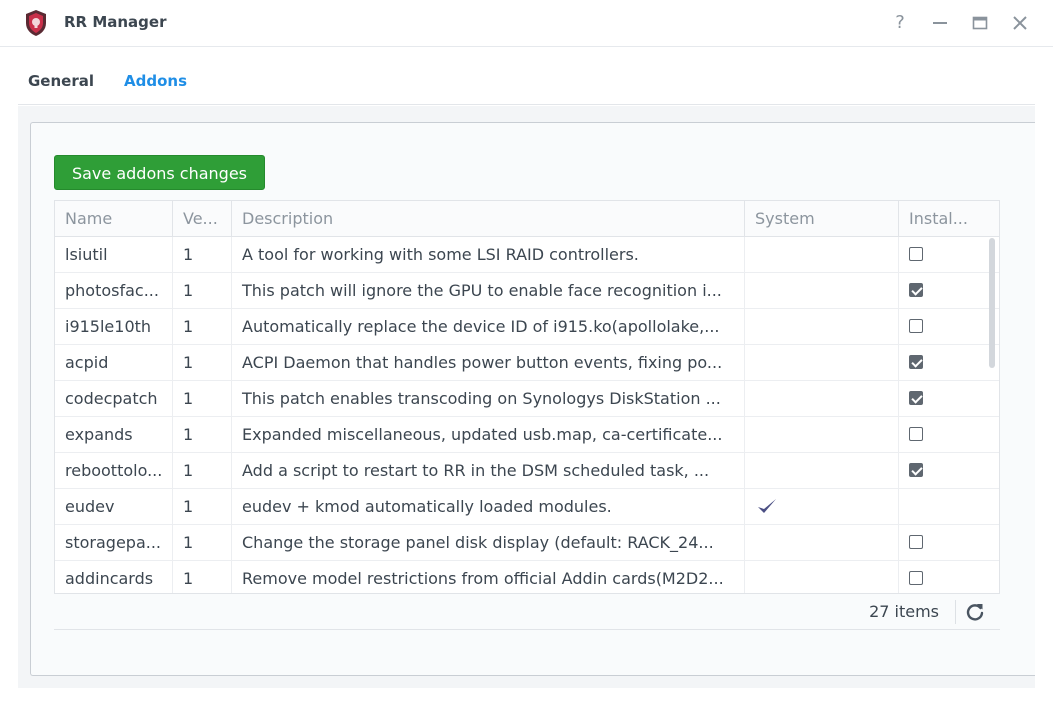 Image resolution: width=1053 pixels, height=703 pixels. Describe the element at coordinates (114, 577) in the screenshot. I see `cell-name: addincards` at that location.